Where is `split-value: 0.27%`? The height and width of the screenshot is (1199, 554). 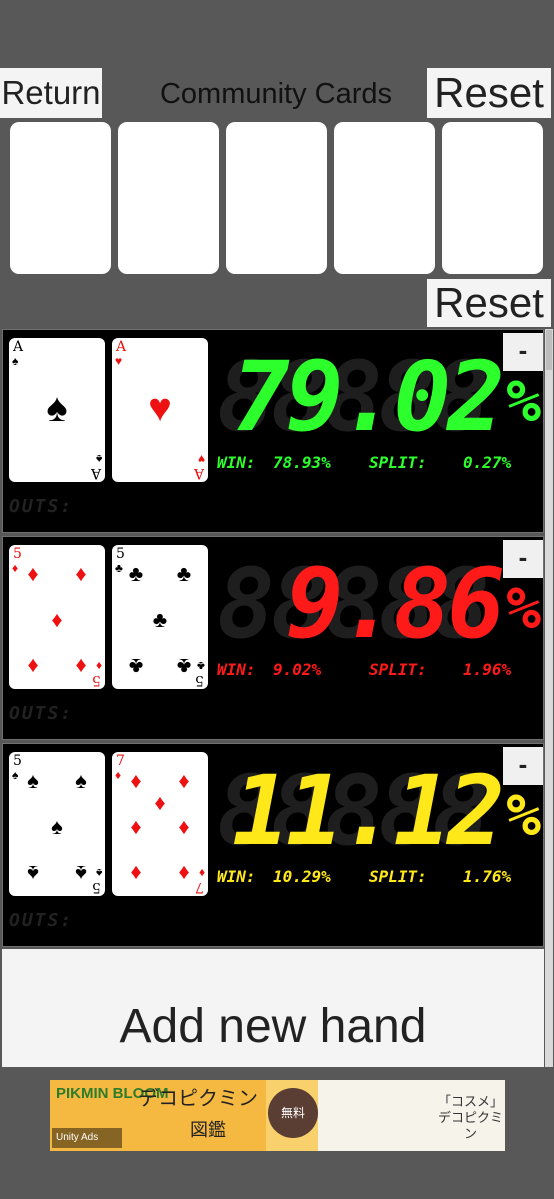
split-value: 0.27% is located at coordinates (487, 462).